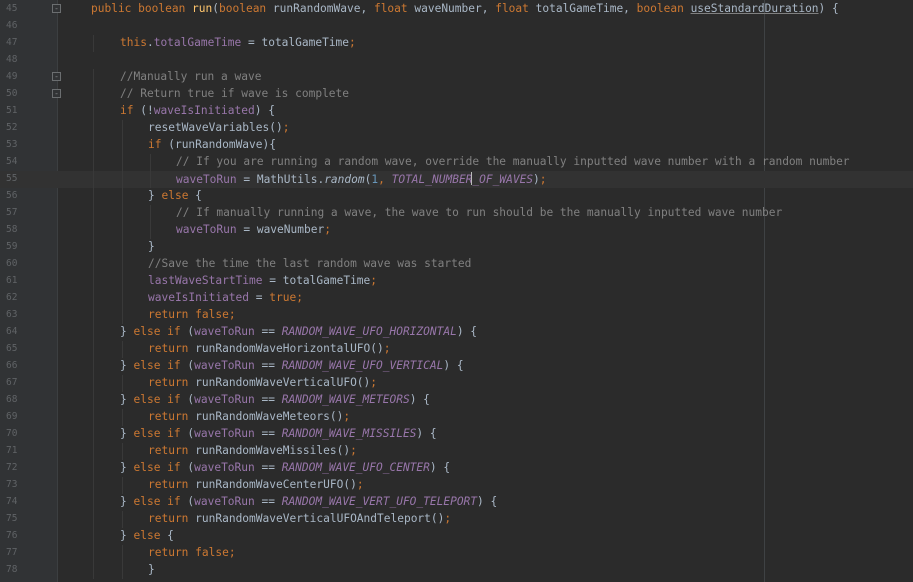 Image resolution: width=913 pixels, height=582 pixels. What do you see at coordinates (262, 280) in the screenshot?
I see `code-text: lastWaveStartTime = totalGameTime;` at bounding box center [262, 280].